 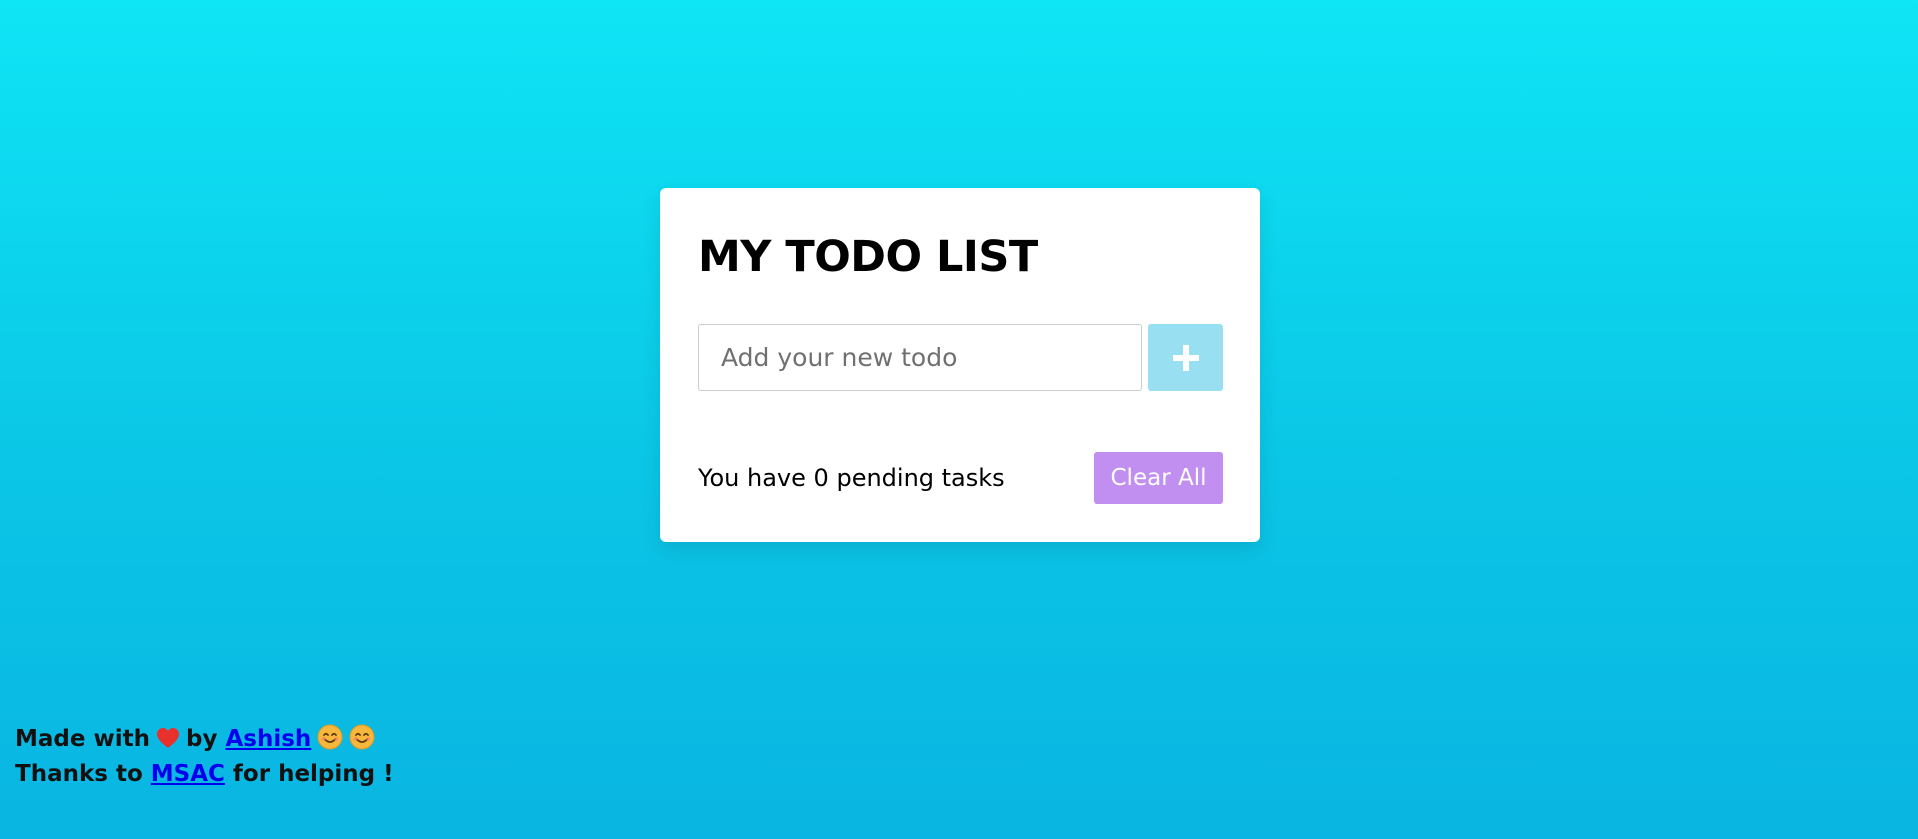 I want to click on add-todo-button, so click(x=1185, y=357).